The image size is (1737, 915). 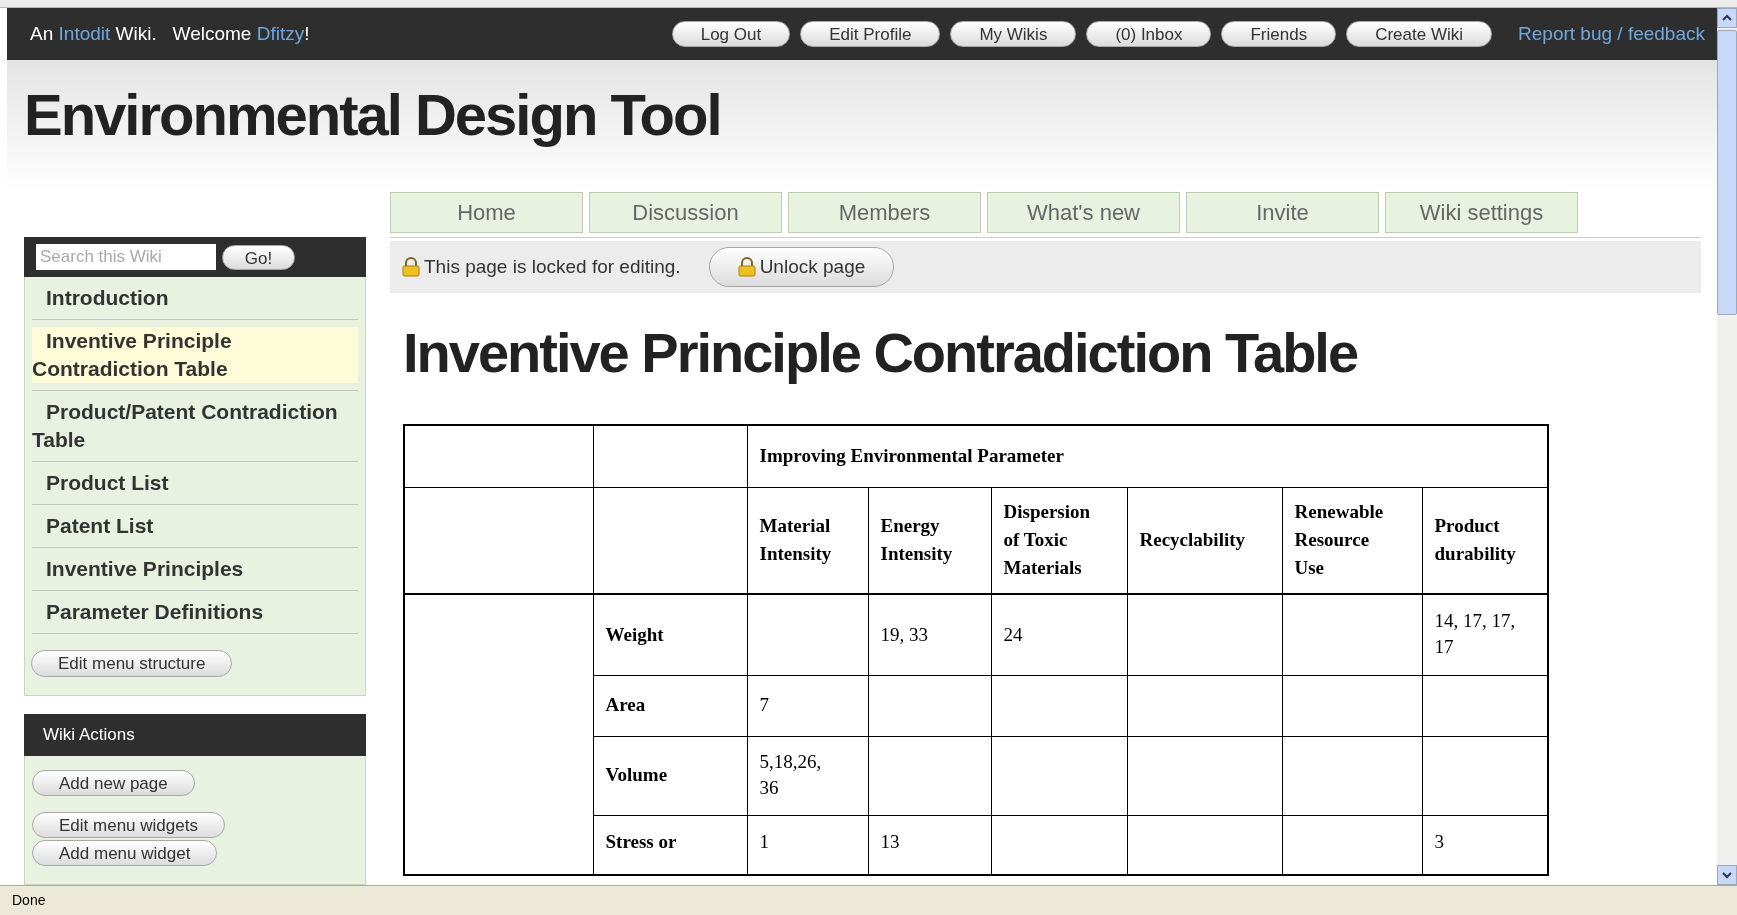 I want to click on table-cell-text: 5,18,26, 36, so click(x=791, y=774).